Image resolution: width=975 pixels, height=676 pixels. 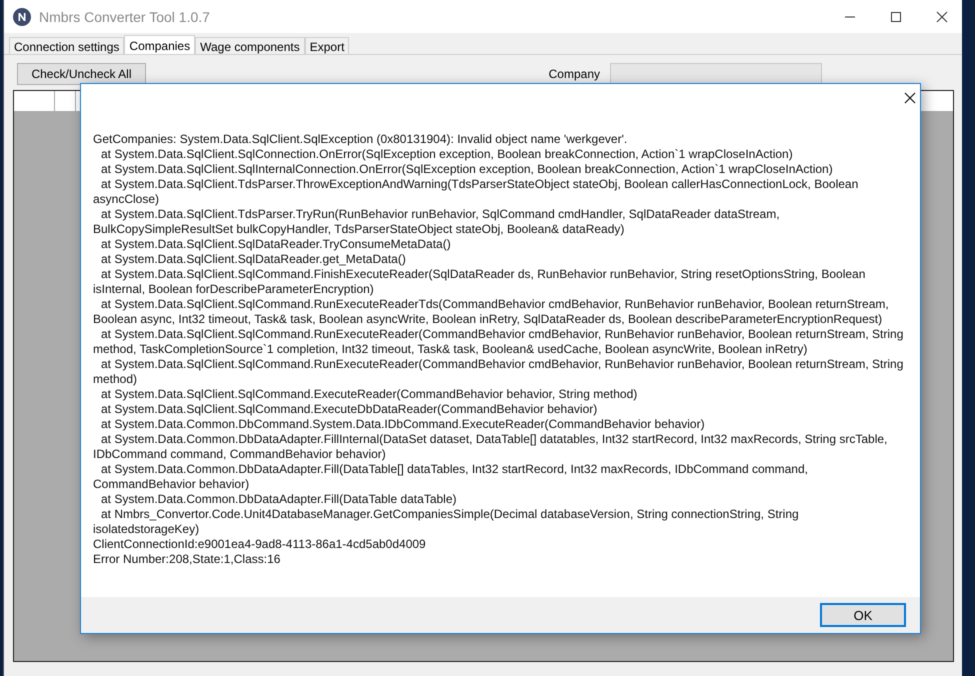 I want to click on tab: Wage components, so click(x=250, y=45).